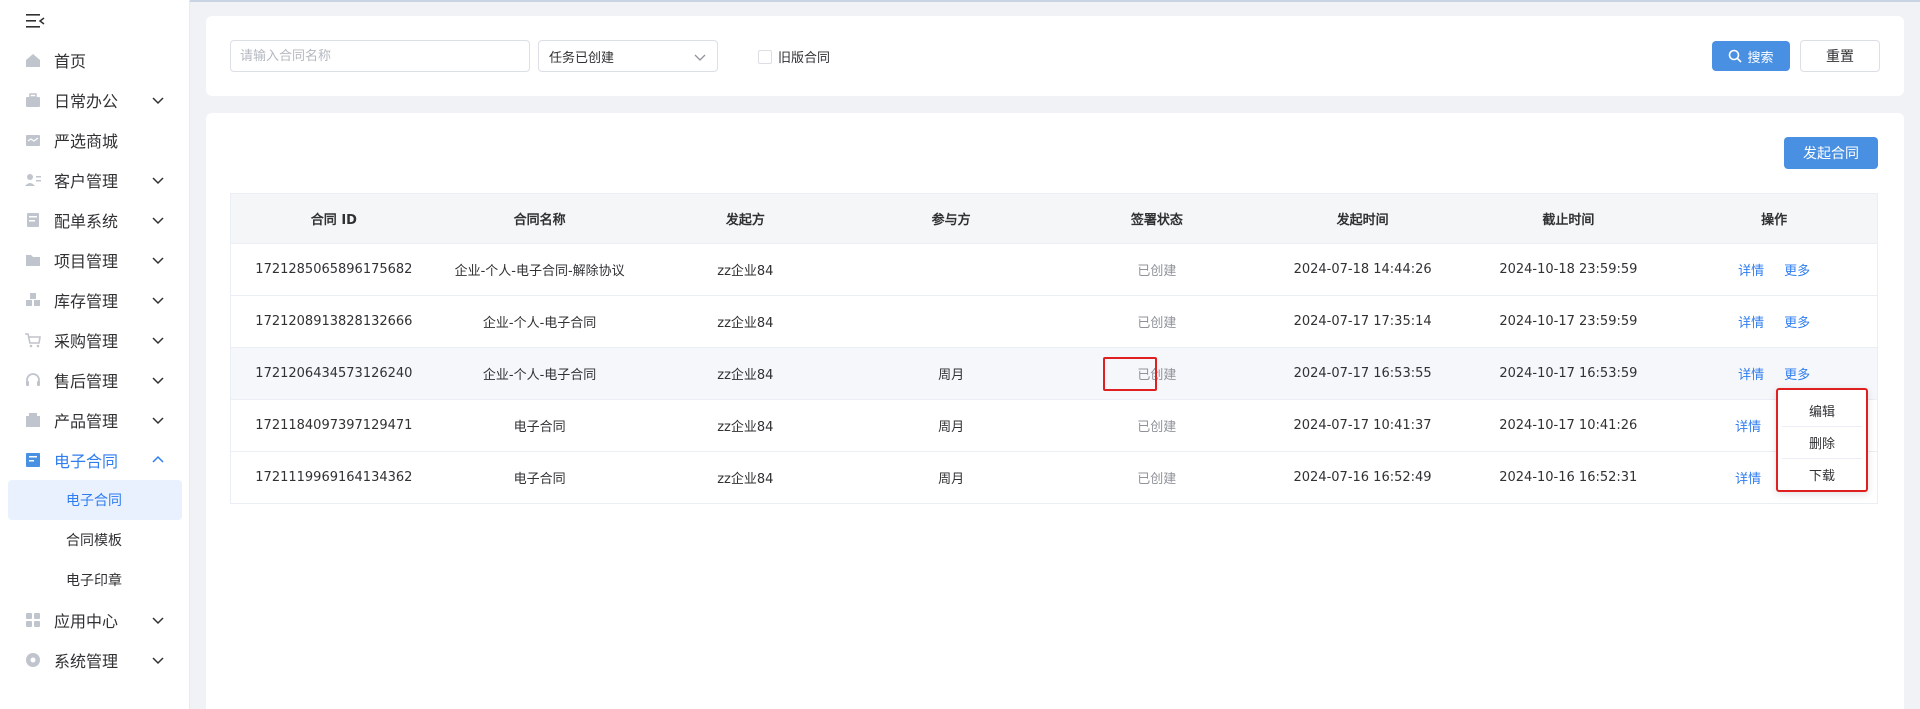 This screenshot has height=709, width=1920. I want to click on column-header: 参与方, so click(951, 220).